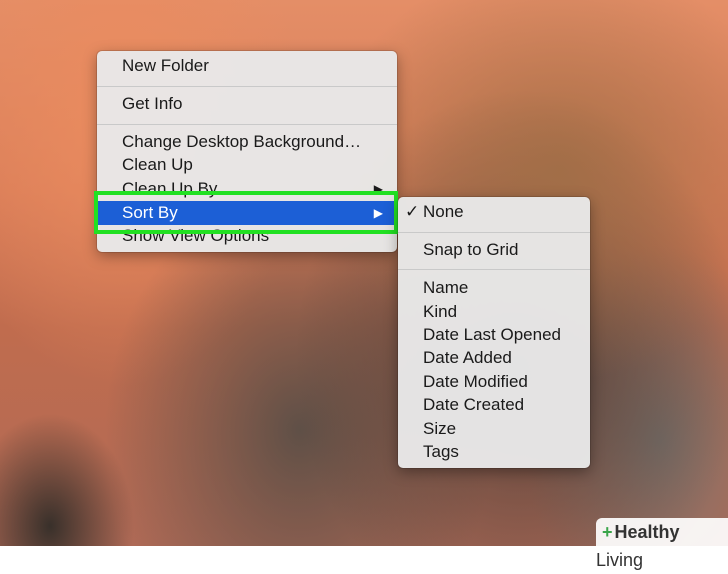 The image size is (728, 574). Describe the element at coordinates (443, 211) in the screenshot. I see `submenu-item-label: None` at that location.